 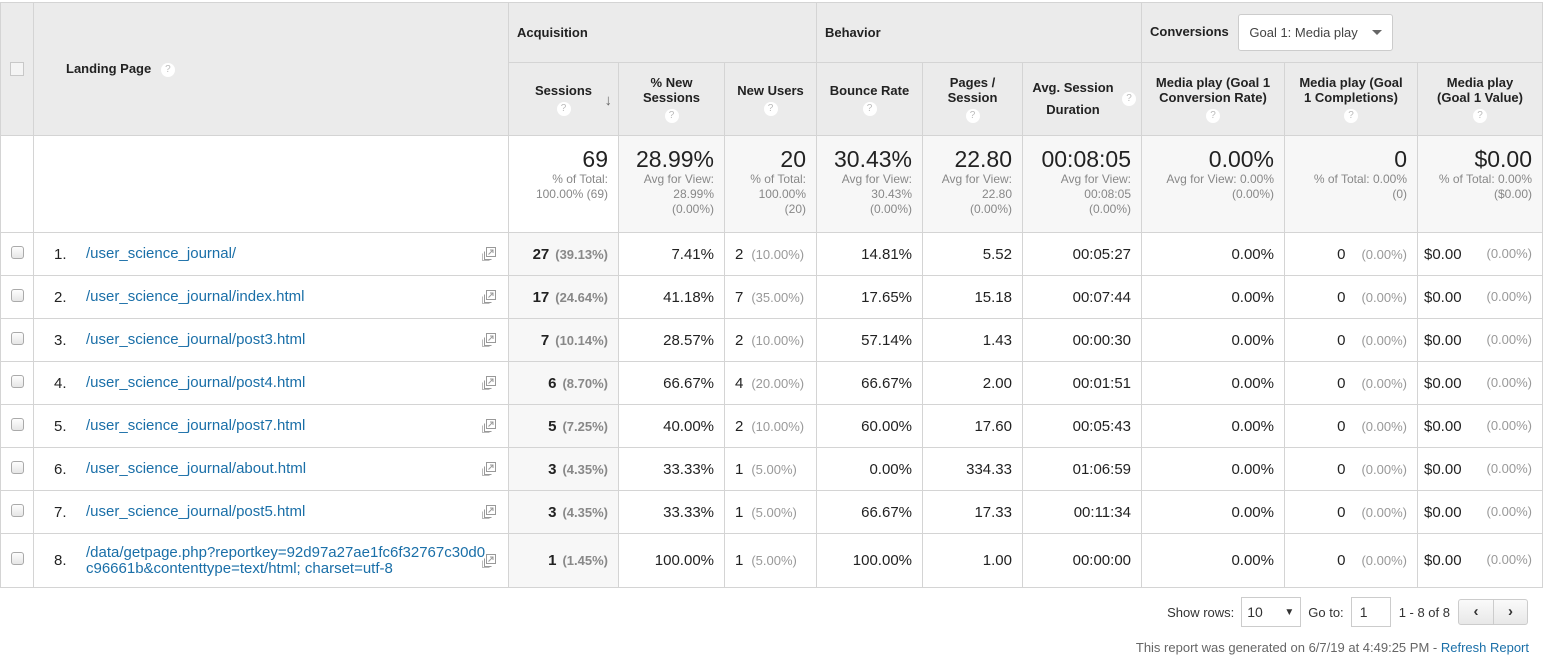 What do you see at coordinates (1082, 254) in the screenshot?
I see `avg-session-duration-cell: 00:05:27` at bounding box center [1082, 254].